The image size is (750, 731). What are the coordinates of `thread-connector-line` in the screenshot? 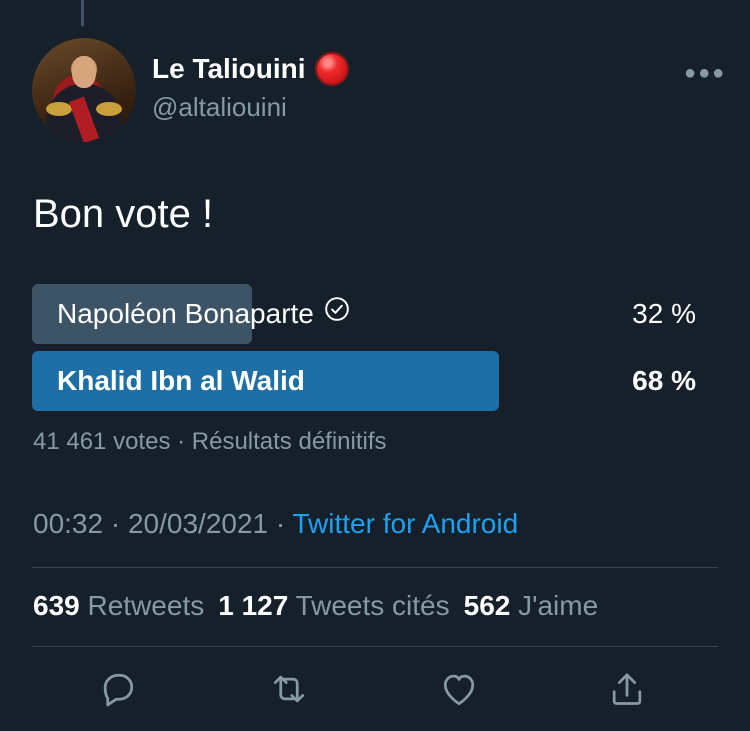 It's located at (82, 13).